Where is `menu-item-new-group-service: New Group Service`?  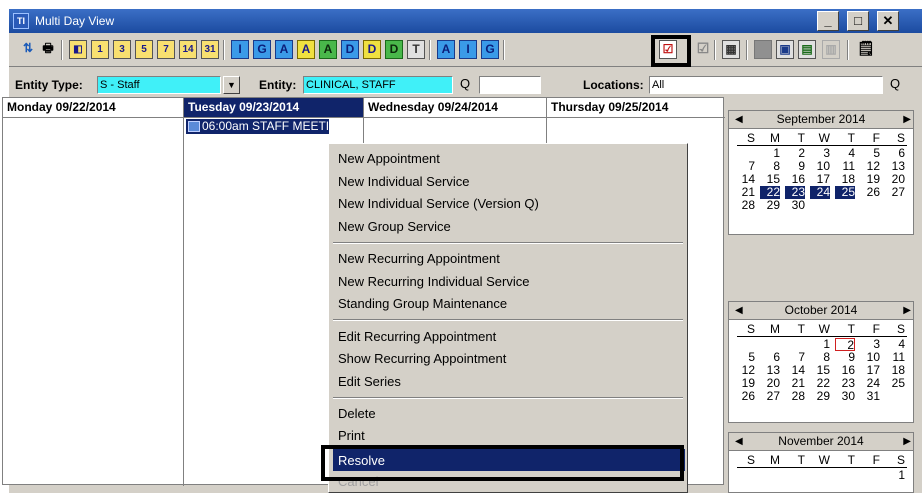 menu-item-new-group-service: New Group Service is located at coordinates (394, 226).